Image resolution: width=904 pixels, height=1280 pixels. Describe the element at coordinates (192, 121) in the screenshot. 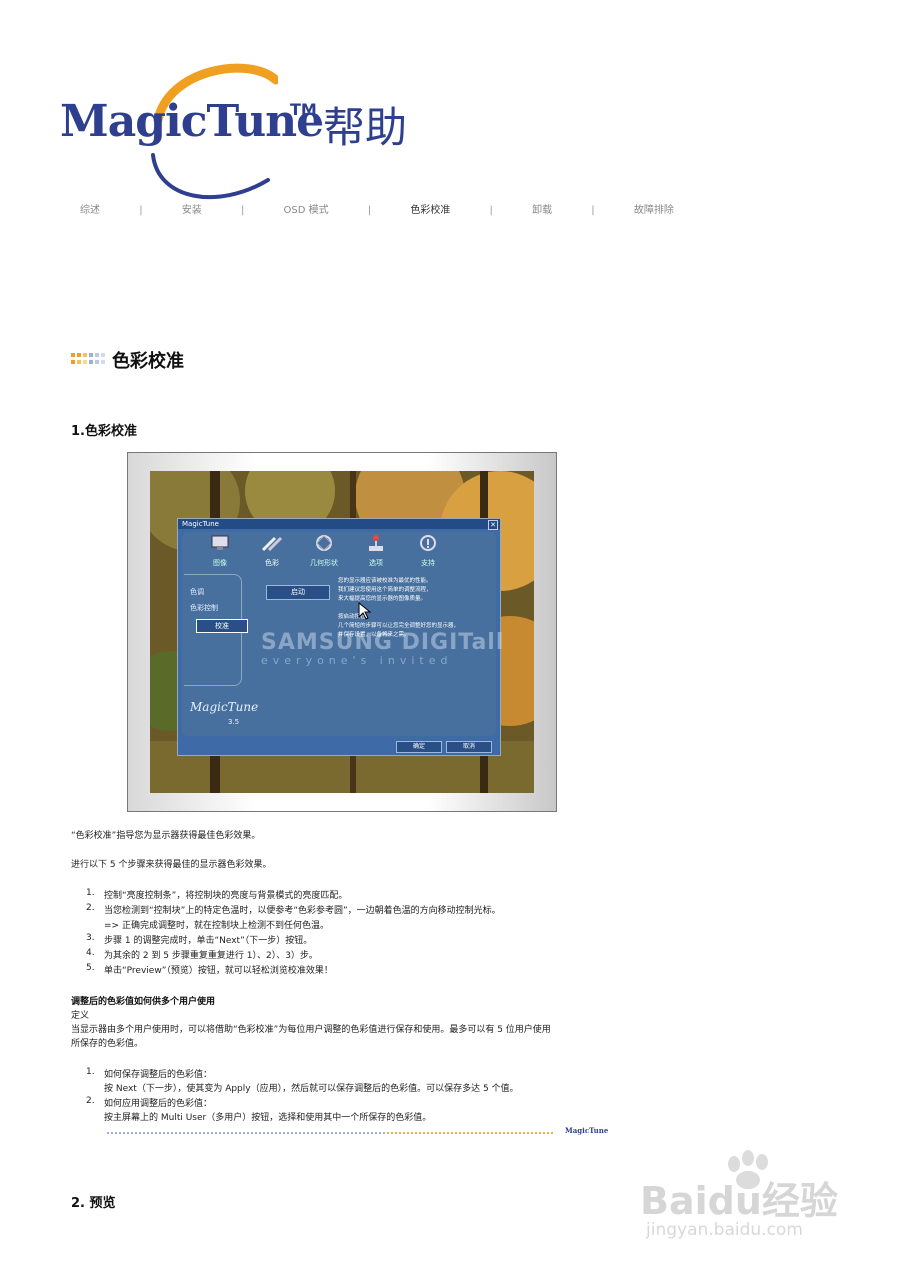

I see `logo-text: MagicTune` at that location.